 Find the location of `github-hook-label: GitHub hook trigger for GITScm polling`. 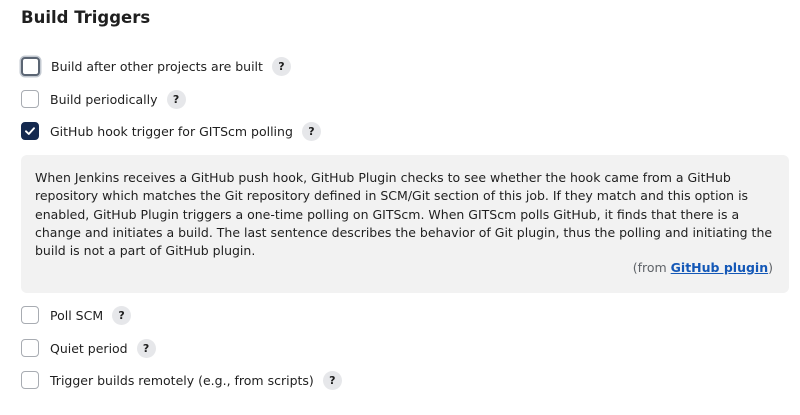

github-hook-label: GitHub hook trigger for GITScm polling is located at coordinates (171, 131).